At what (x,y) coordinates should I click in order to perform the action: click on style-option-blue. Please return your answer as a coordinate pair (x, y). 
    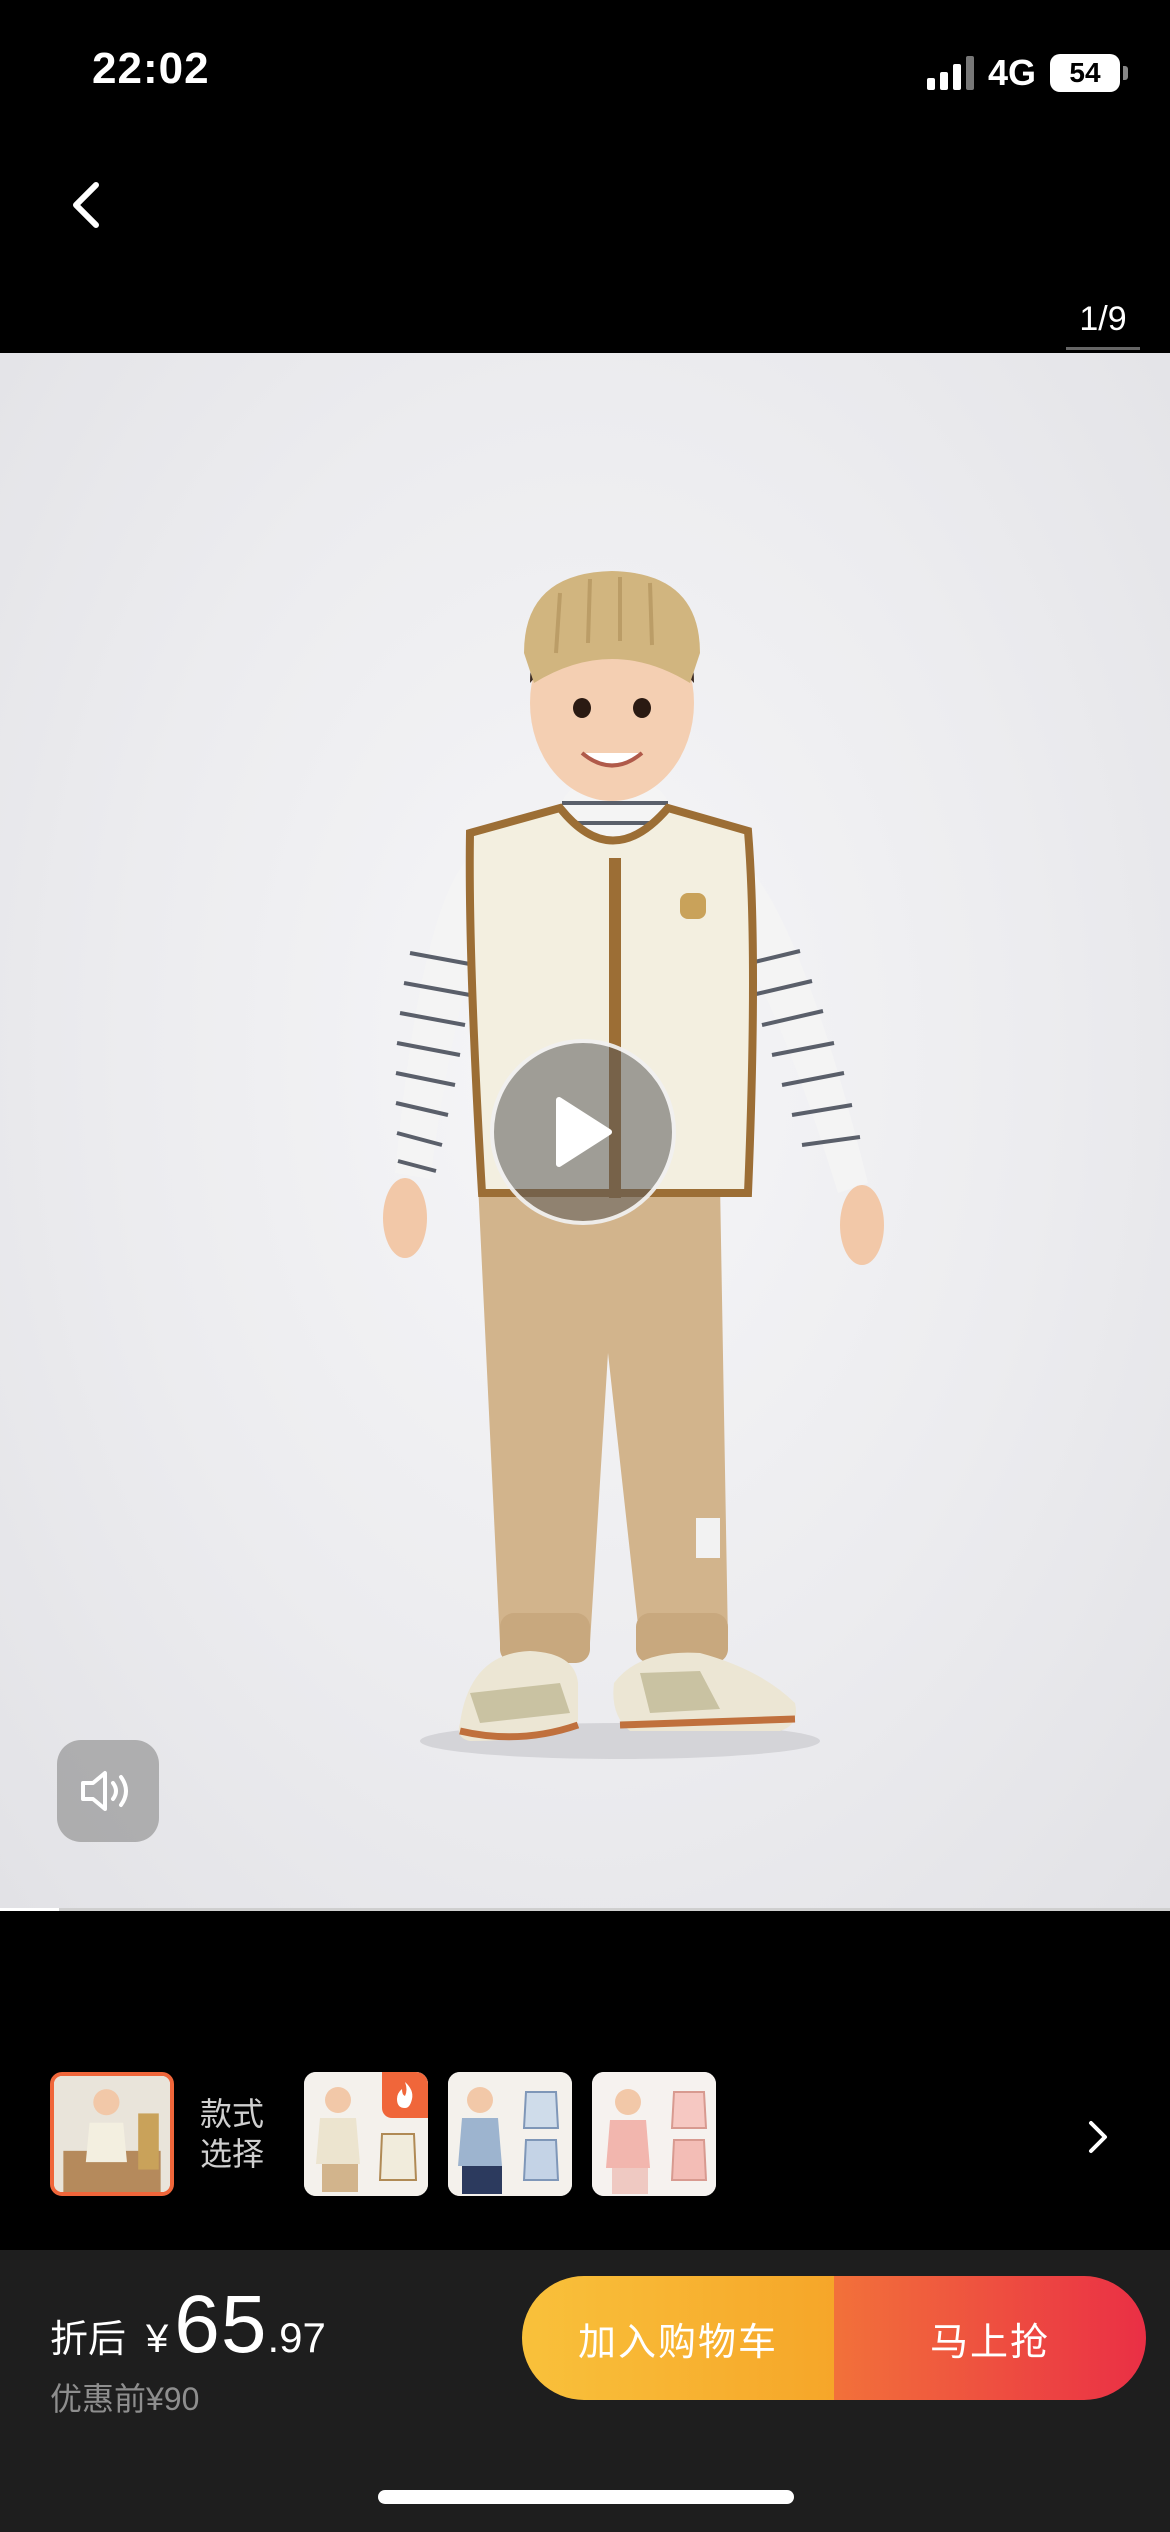
    Looking at the image, I should click on (510, 2134).